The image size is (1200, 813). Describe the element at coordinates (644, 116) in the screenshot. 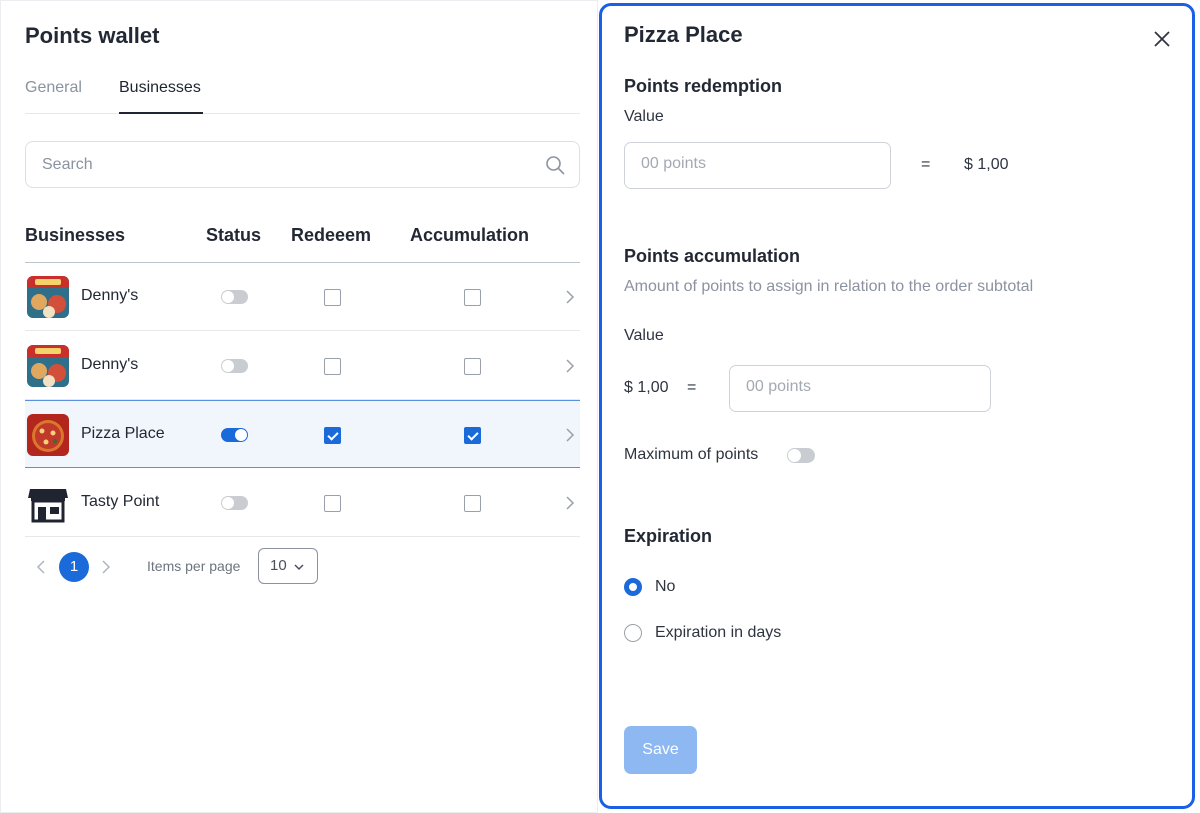

I see `redemption-value-label: Value` at that location.